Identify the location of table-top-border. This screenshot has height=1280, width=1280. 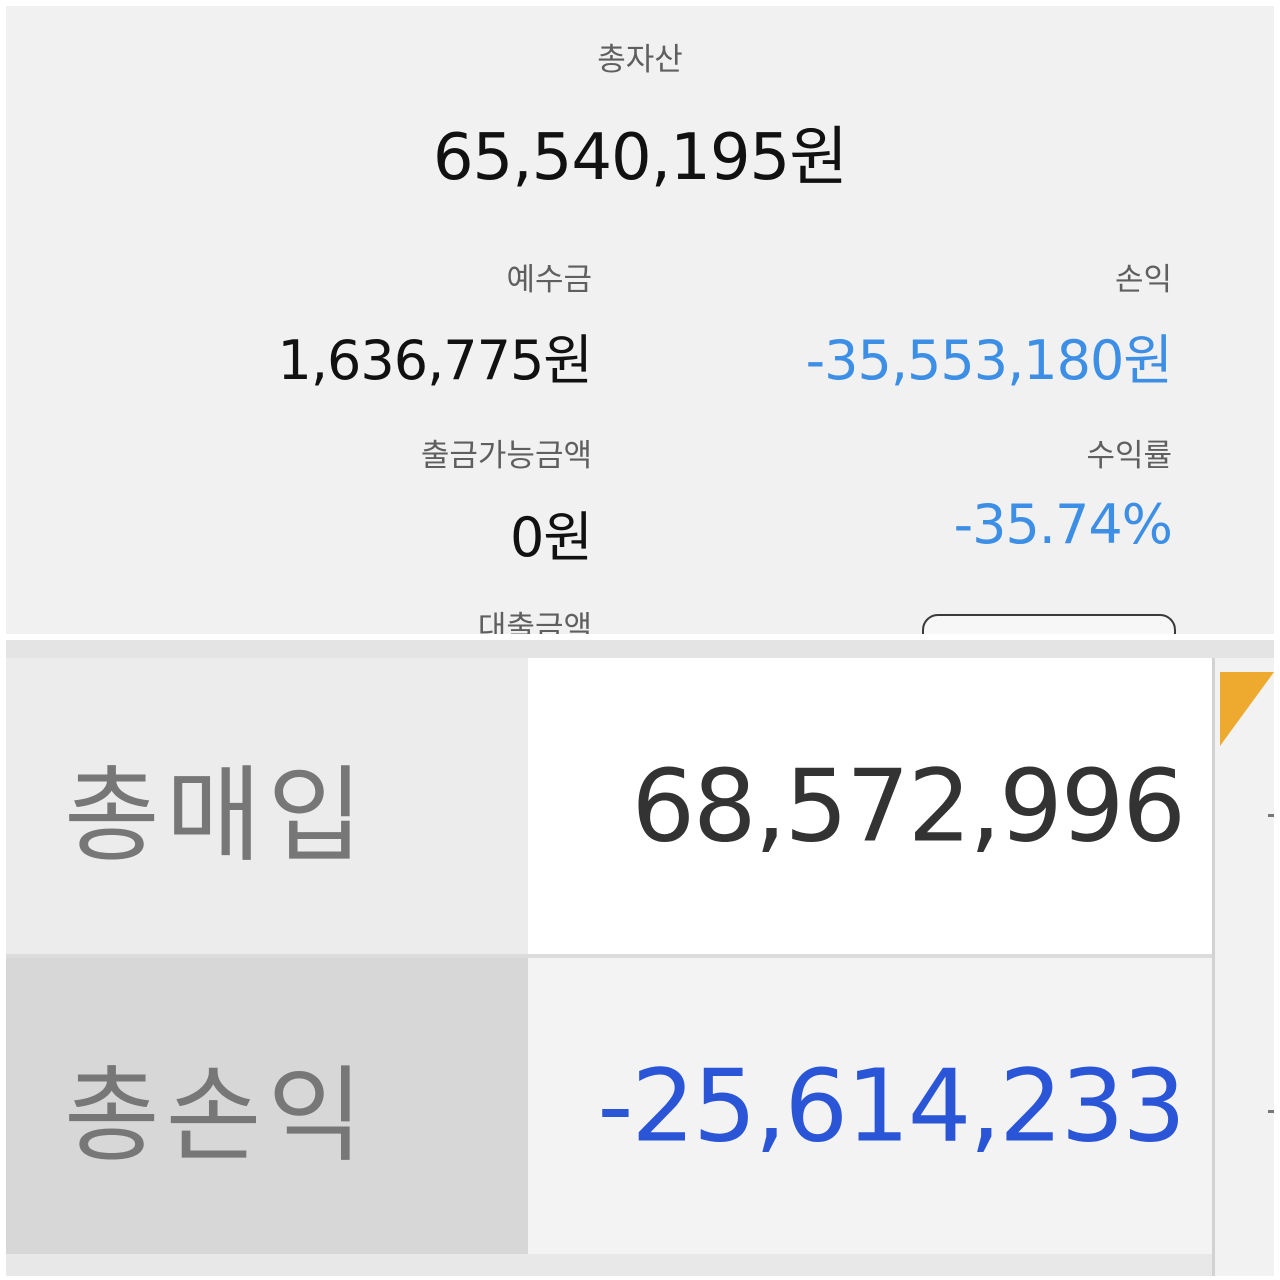
(640, 649).